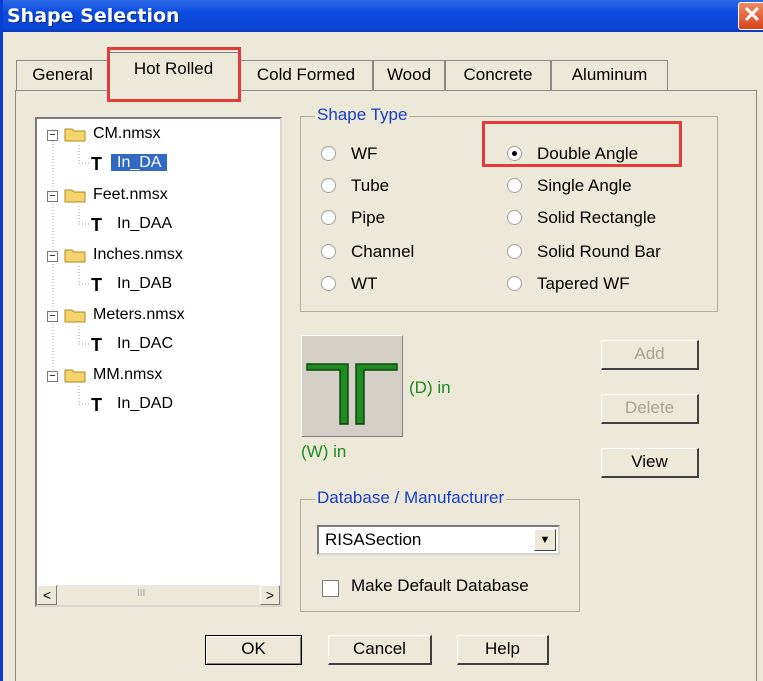  Describe the element at coordinates (430, 387) in the screenshot. I see `depth-label: (D) in` at that location.